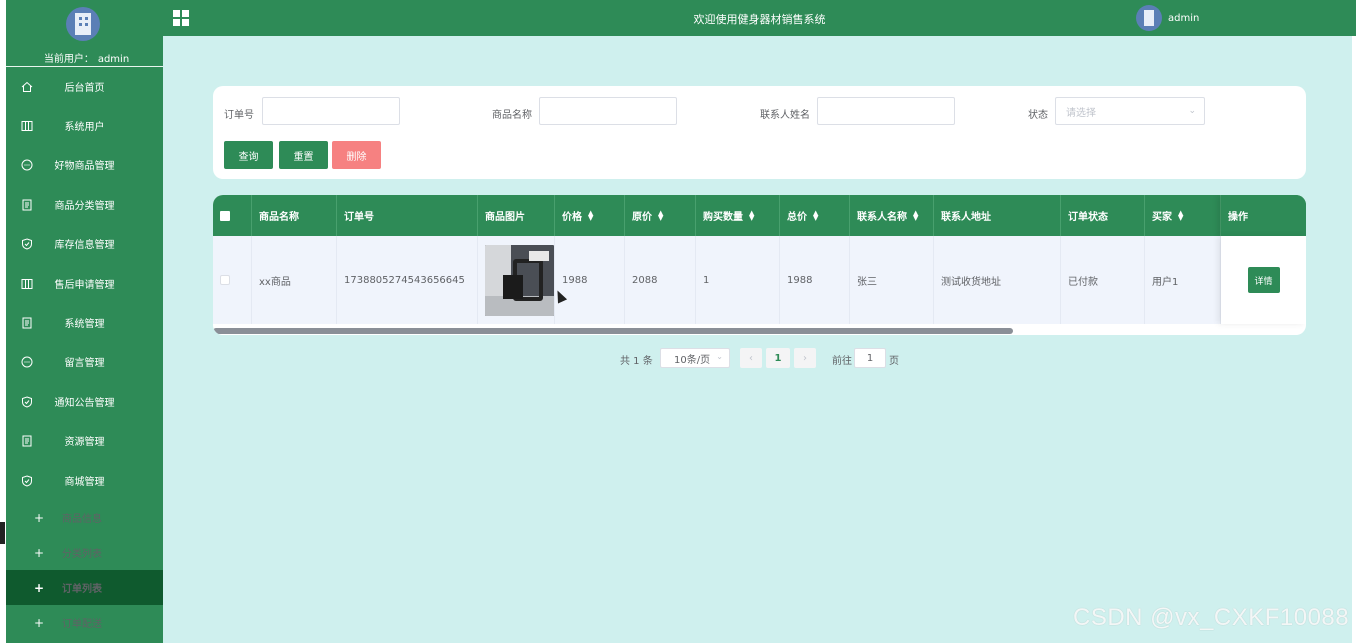  What do you see at coordinates (842, 361) in the screenshot?
I see `goto-label: 前往` at bounding box center [842, 361].